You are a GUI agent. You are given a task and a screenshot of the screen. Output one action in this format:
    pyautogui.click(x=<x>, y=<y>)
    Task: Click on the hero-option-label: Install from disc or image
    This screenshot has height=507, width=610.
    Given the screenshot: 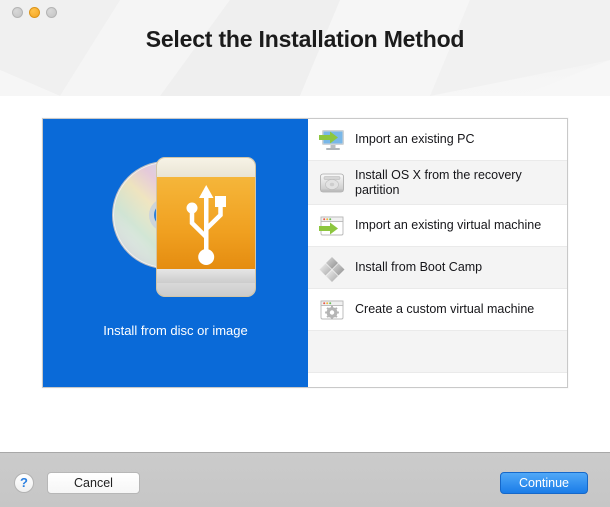 What is the action you would take?
    pyautogui.click(x=175, y=330)
    